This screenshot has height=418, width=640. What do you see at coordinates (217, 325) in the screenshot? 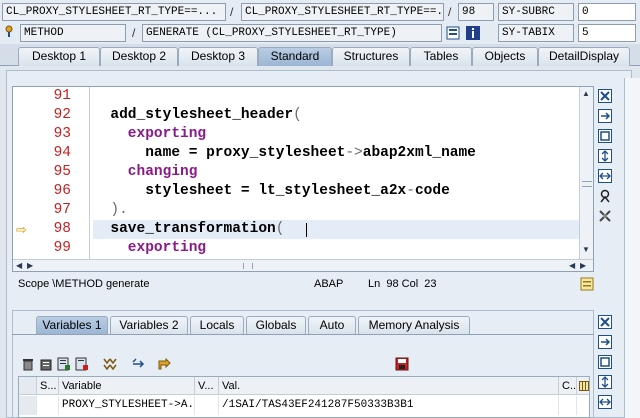
I see `tab-locals: Locals` at bounding box center [217, 325].